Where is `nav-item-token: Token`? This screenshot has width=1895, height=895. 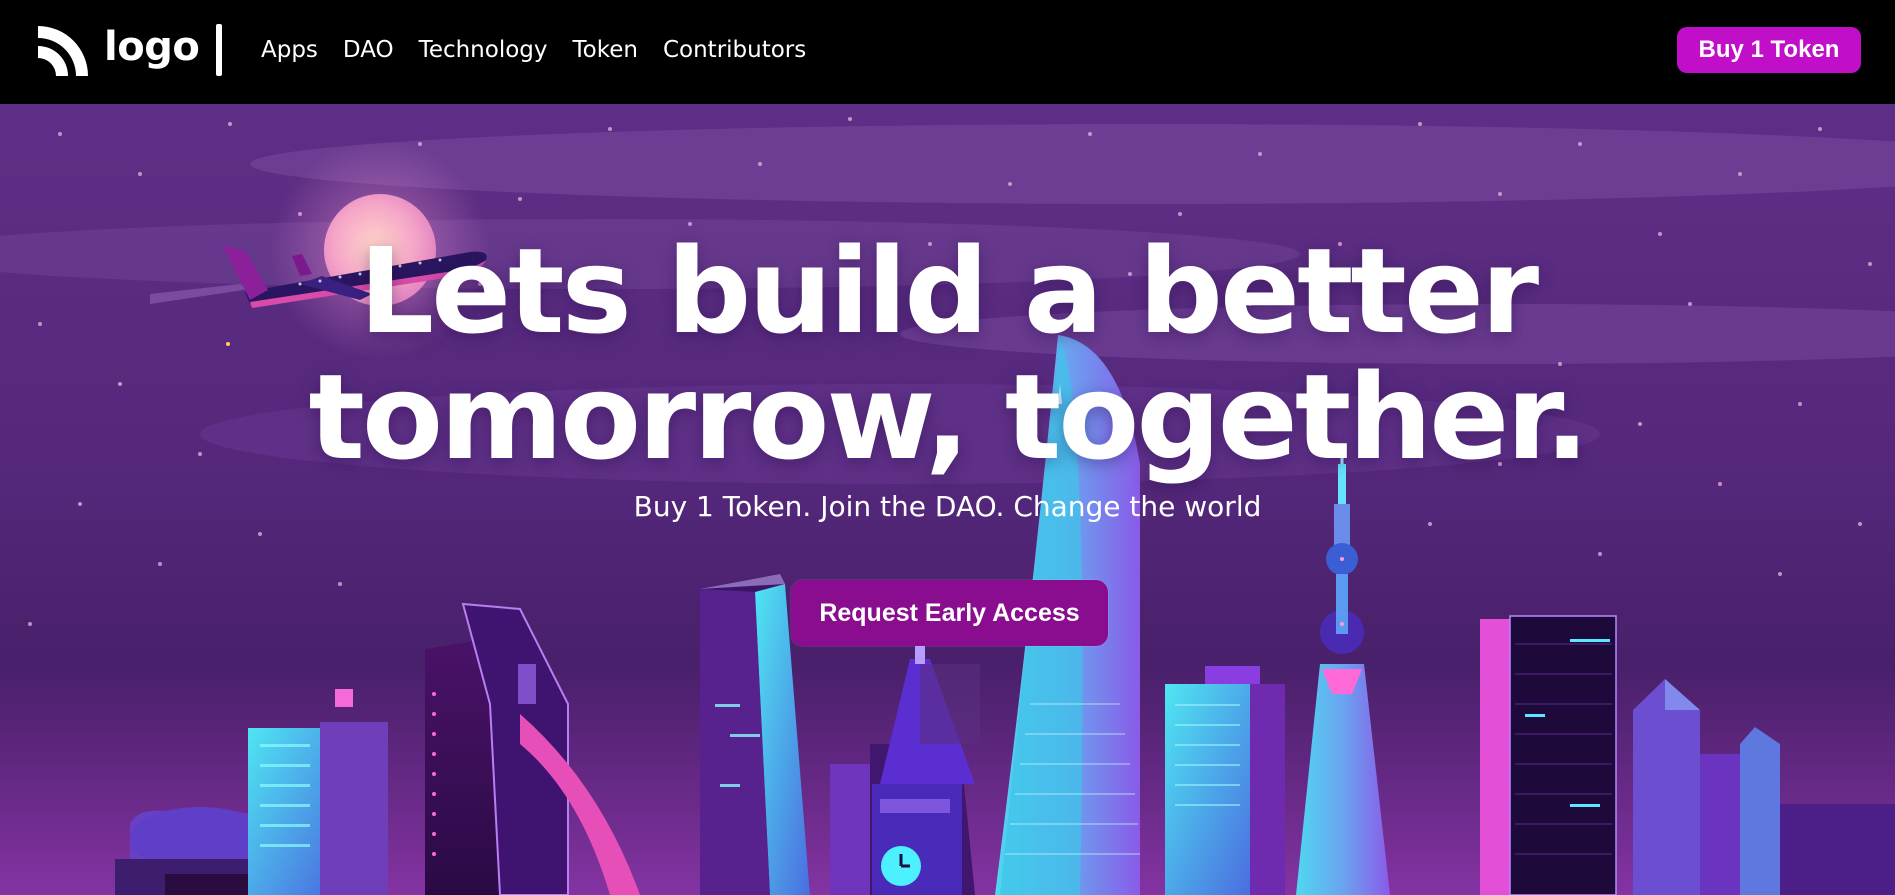 nav-item-token: Token is located at coordinates (605, 50).